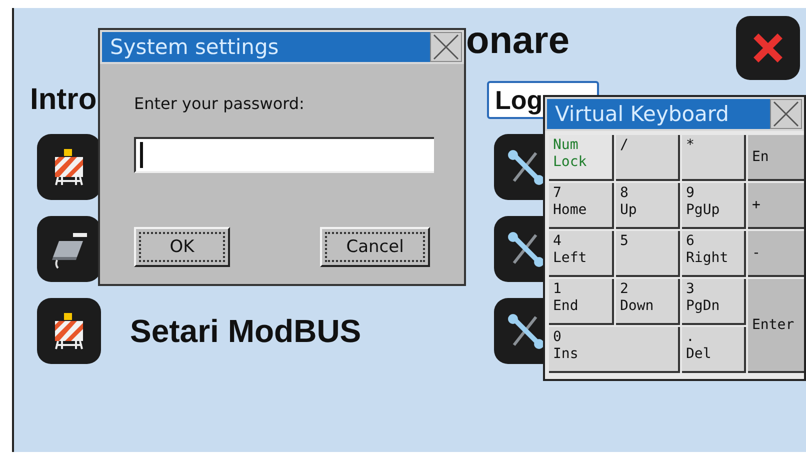  I want to click on keyboard-title: Virtual Keyboard, so click(658, 114).